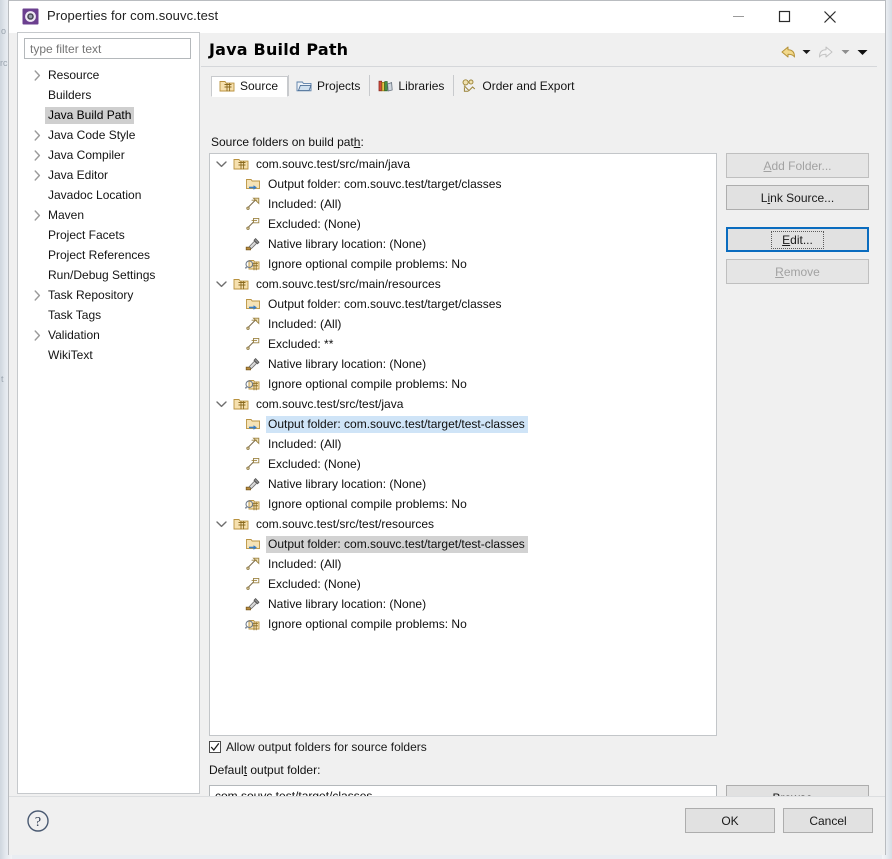 The width and height of the screenshot is (892, 859). I want to click on back-button, so click(787, 52).